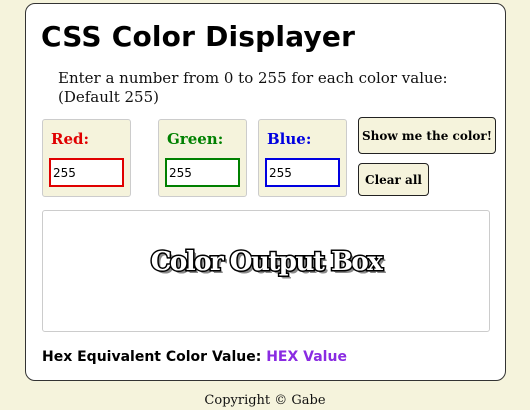  What do you see at coordinates (108, 97) in the screenshot?
I see `instructions-line-2: (Default 255)` at bounding box center [108, 97].